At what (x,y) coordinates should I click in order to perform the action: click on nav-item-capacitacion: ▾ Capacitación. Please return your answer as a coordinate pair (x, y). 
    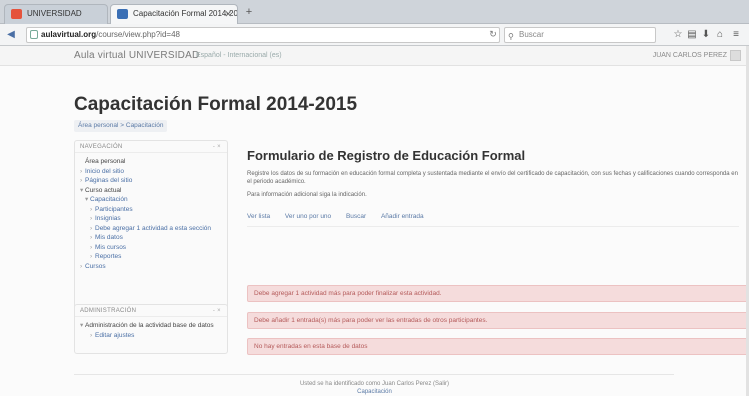
    Looking at the image, I should click on (151, 200).